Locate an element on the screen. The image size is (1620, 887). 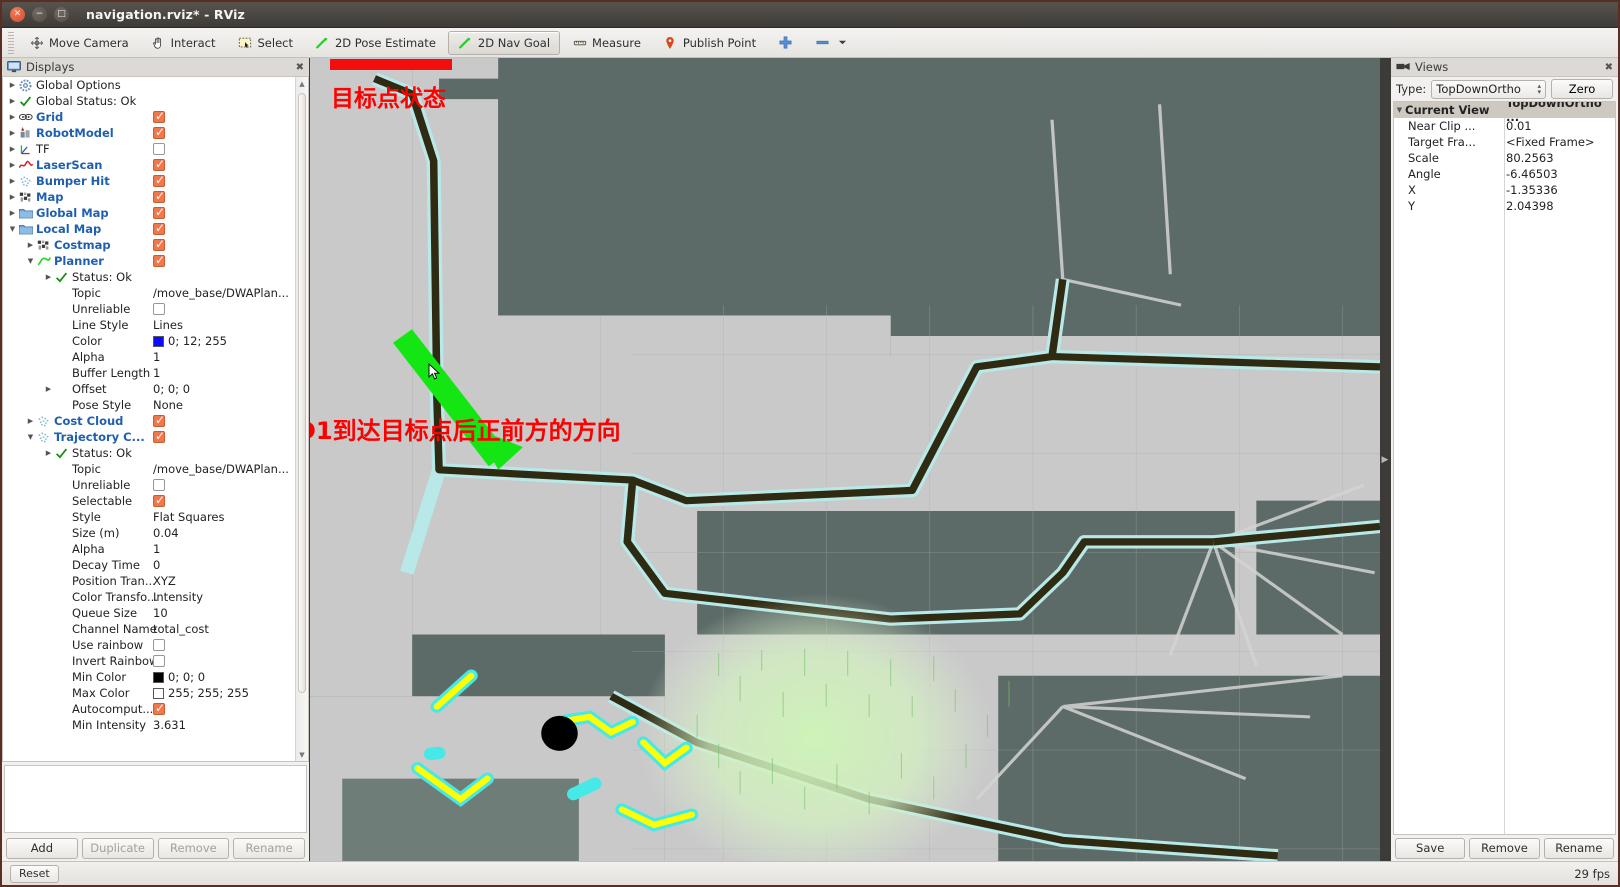
views-table-row: Near Clip ... 0.01 is located at coordinates (1504, 126).